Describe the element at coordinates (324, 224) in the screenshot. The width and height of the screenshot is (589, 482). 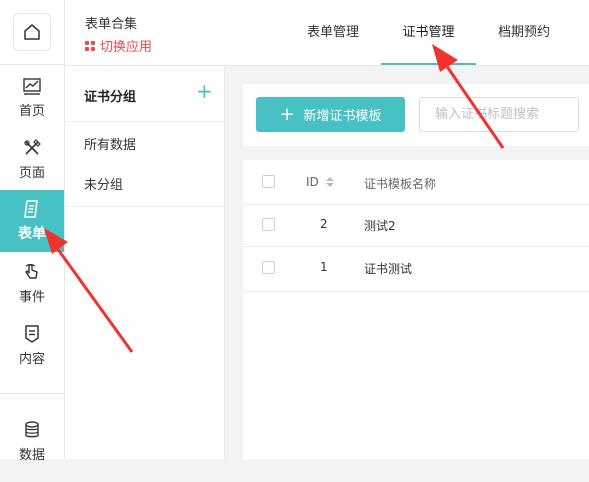
I see `cell-id: 2` at that location.